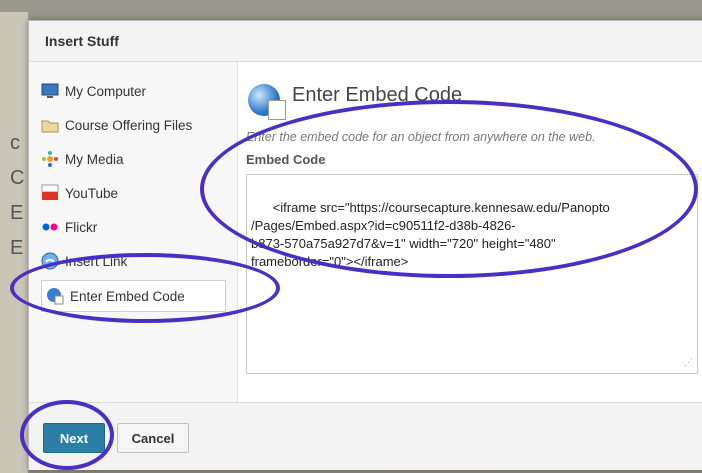  Describe the element at coordinates (145, 288) in the screenshot. I see `annotation-oval-enter-embed-code` at that location.